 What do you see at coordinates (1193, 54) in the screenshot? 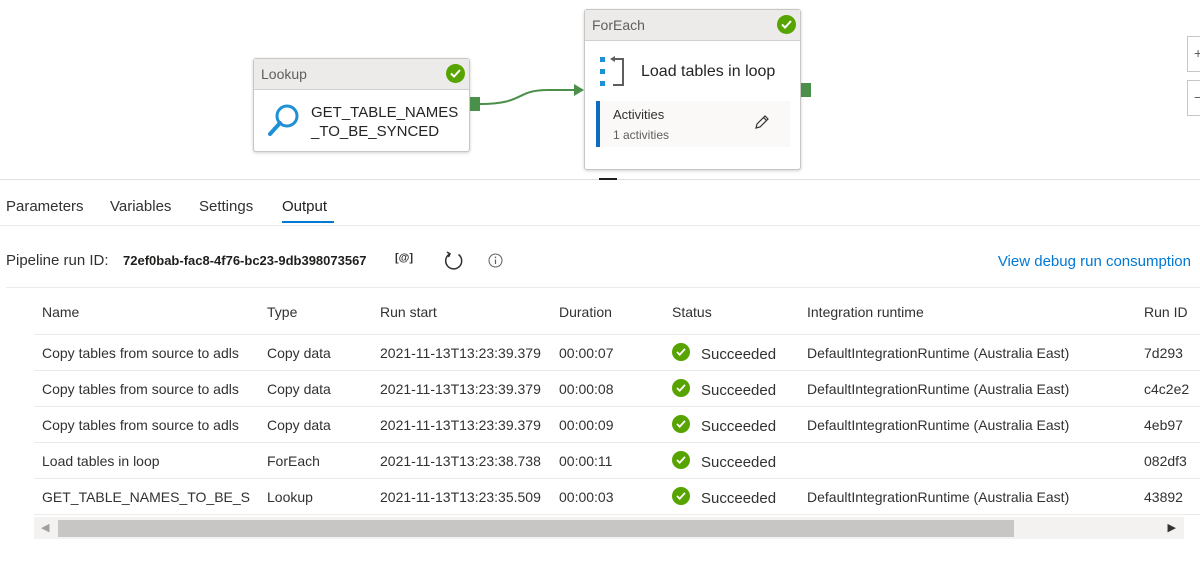
I see `zoom-in-button: +` at bounding box center [1193, 54].